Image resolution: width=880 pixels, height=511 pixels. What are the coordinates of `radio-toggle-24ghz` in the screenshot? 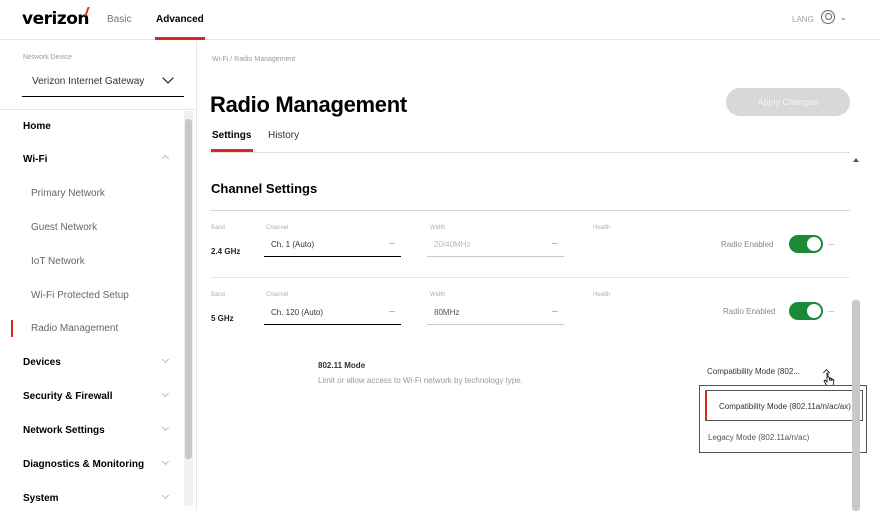 It's located at (806, 244).